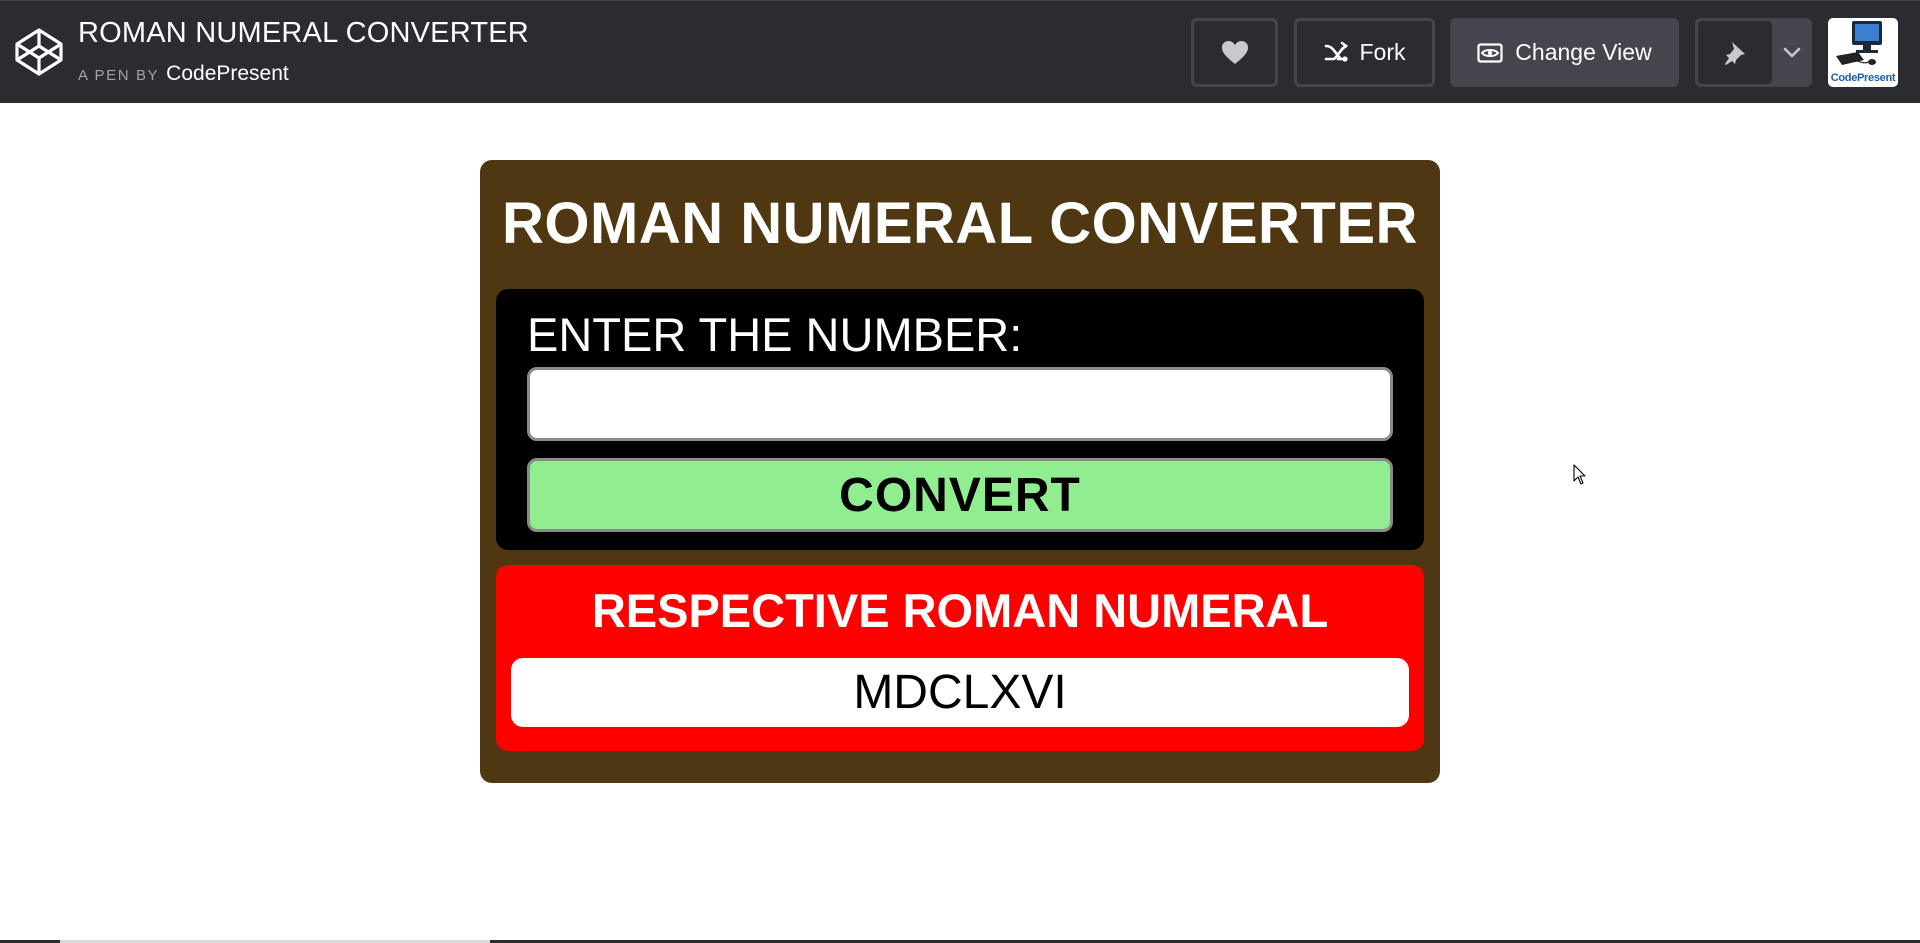 This screenshot has height=943, width=1920. Describe the element at coordinates (960, 223) in the screenshot. I see `app-title: ROMAN NUMERAL CONVERTER` at that location.